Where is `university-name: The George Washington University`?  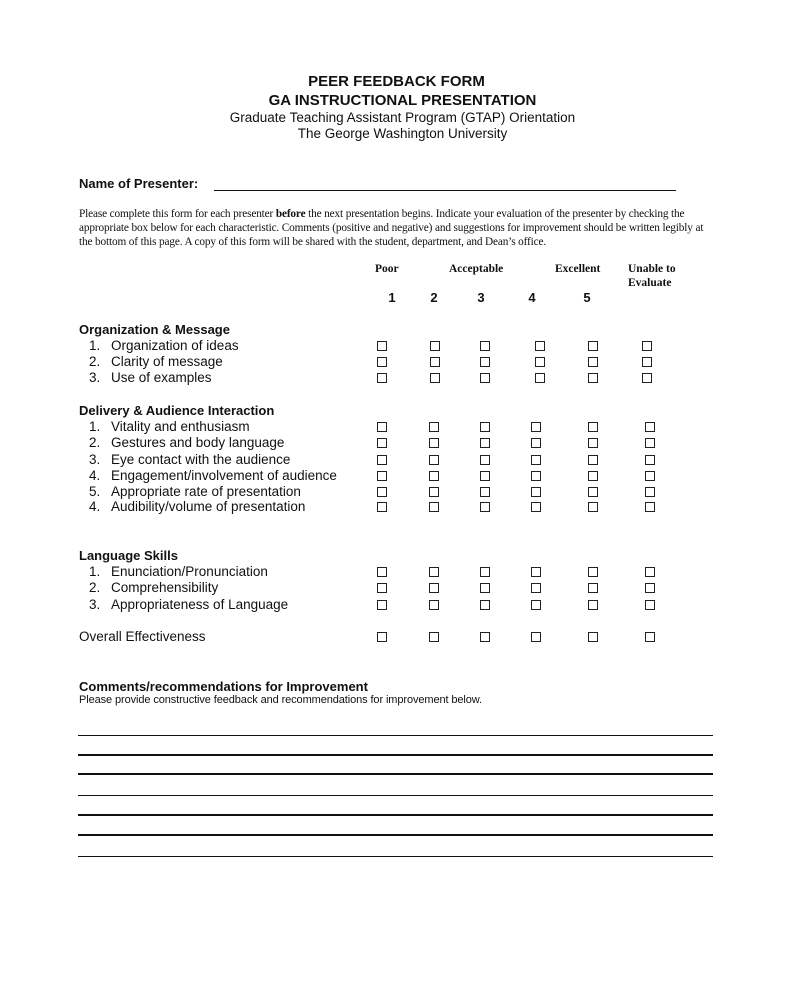
university-name: The George Washington University is located at coordinates (402, 133).